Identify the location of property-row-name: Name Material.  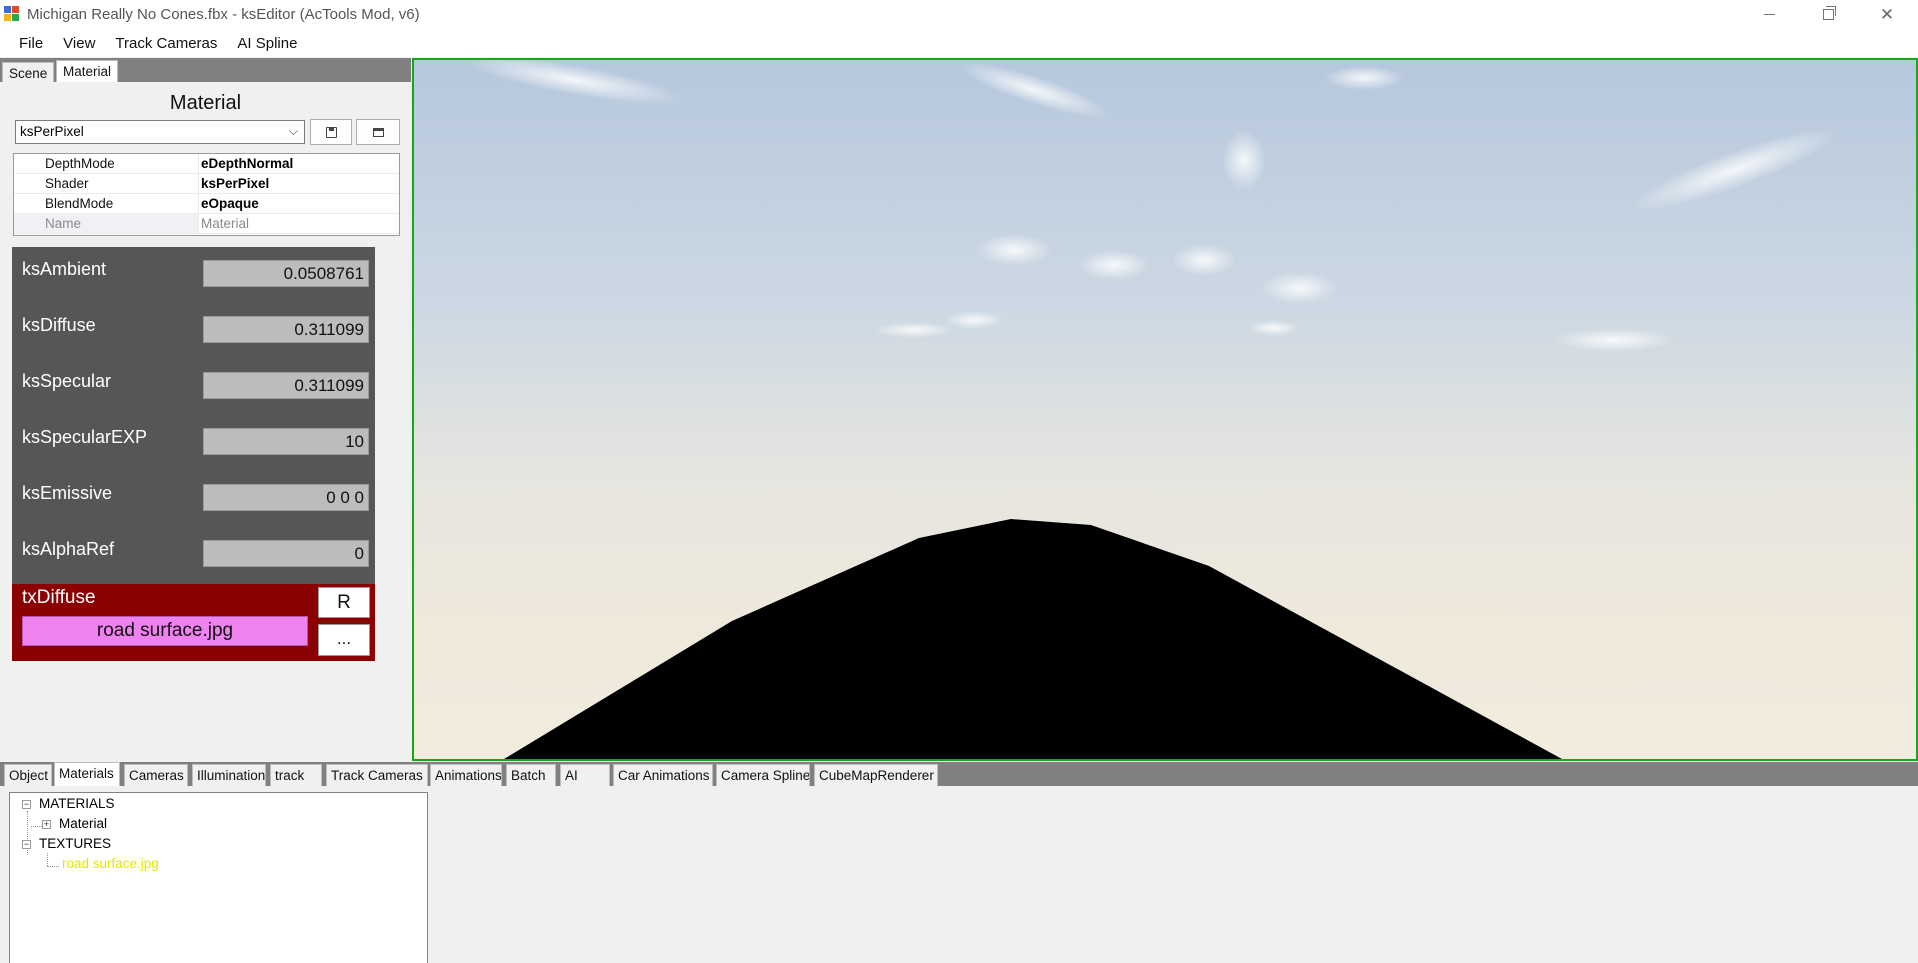
(206, 224).